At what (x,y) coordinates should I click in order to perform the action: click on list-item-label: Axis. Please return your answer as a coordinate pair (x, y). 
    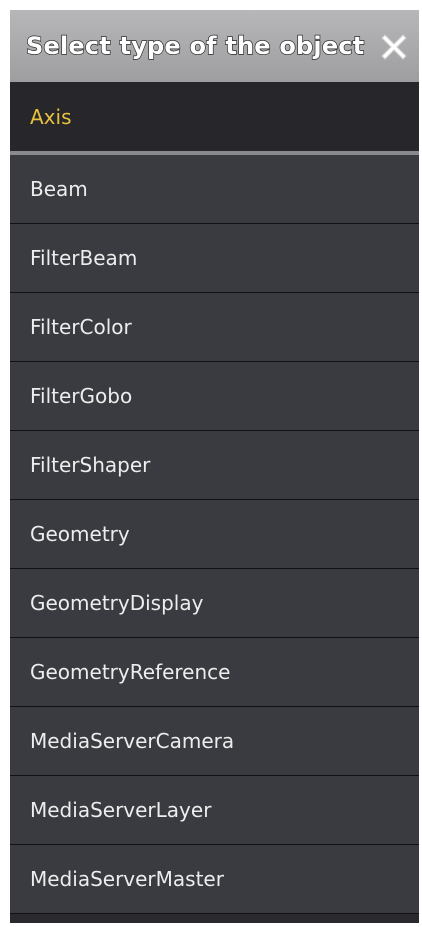
    Looking at the image, I should click on (51, 116).